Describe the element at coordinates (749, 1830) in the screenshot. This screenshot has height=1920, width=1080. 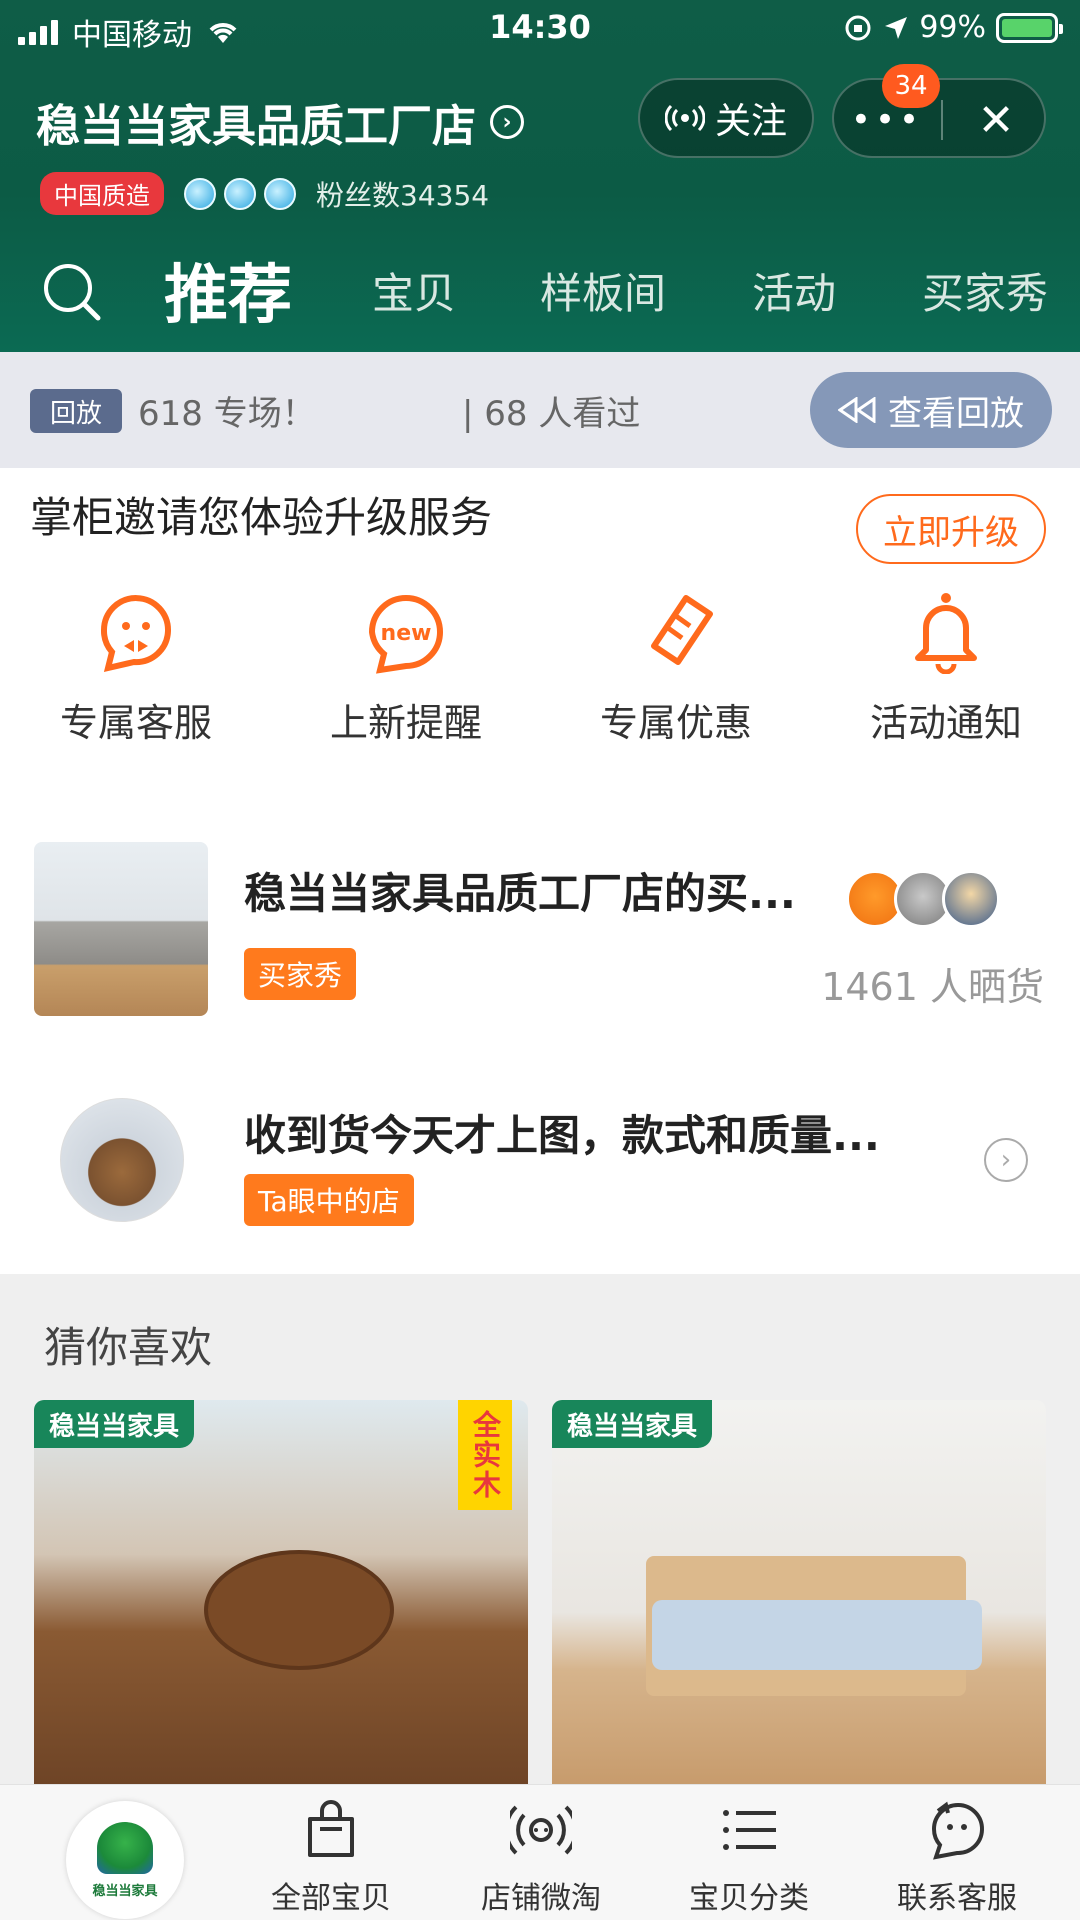
I see `list-icon` at that location.